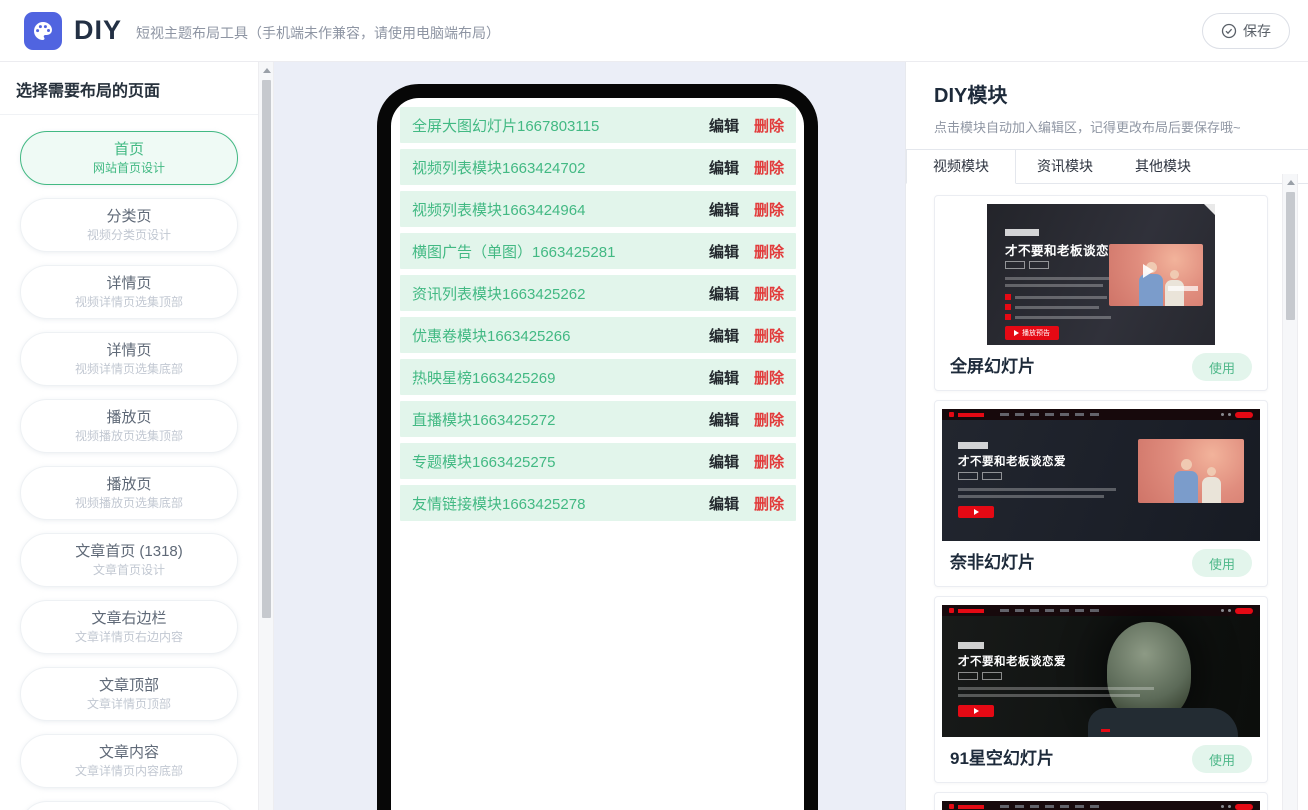 This screenshot has width=1308, height=810. I want to click on sidebar-page-item: 文章内容 文章详情页内容底部, so click(129, 761).